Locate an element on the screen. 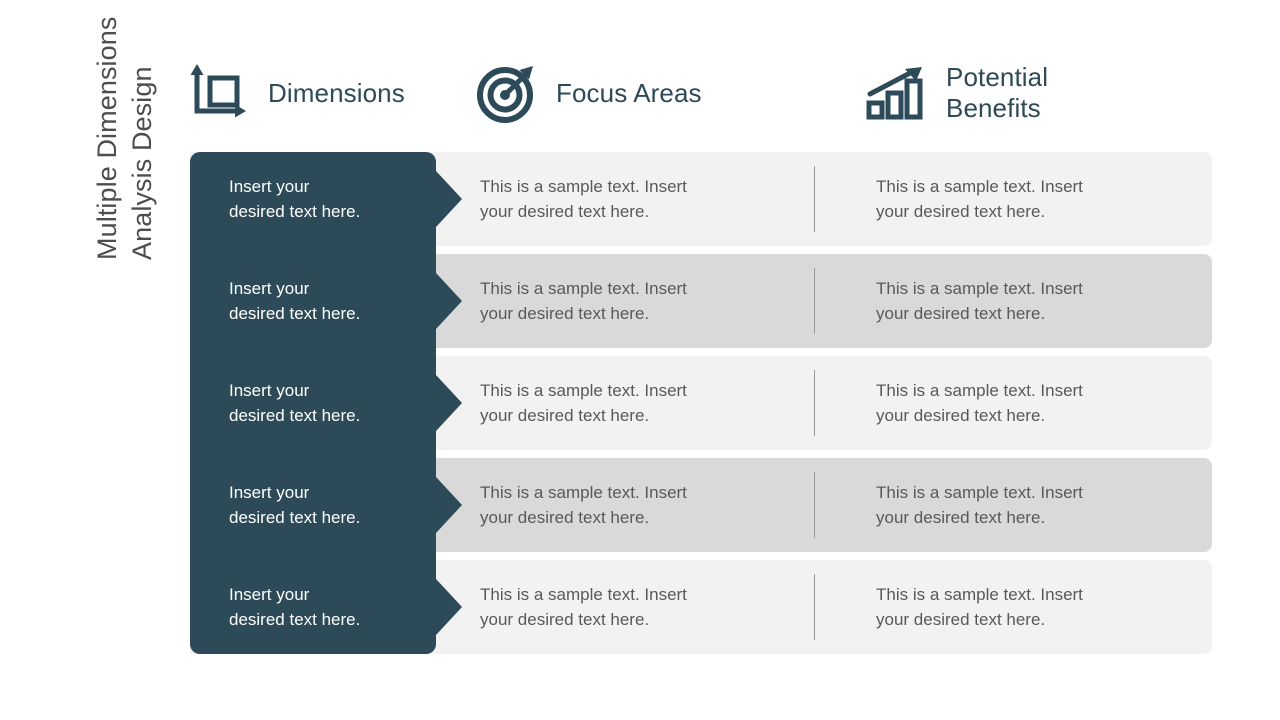  target-arrow-icon is located at coordinates (507, 93).